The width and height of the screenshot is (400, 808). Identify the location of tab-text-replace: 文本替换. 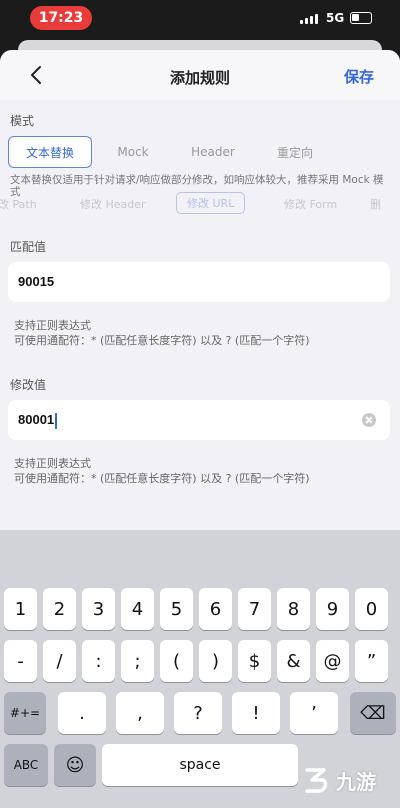
(50, 152).